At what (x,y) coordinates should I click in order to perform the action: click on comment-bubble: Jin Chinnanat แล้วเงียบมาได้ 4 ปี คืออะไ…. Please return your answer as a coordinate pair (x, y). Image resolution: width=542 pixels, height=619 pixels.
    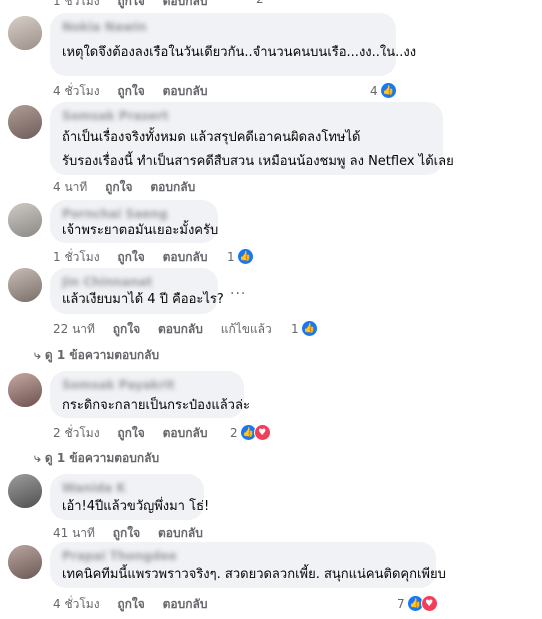
    Looking at the image, I should click on (137, 291).